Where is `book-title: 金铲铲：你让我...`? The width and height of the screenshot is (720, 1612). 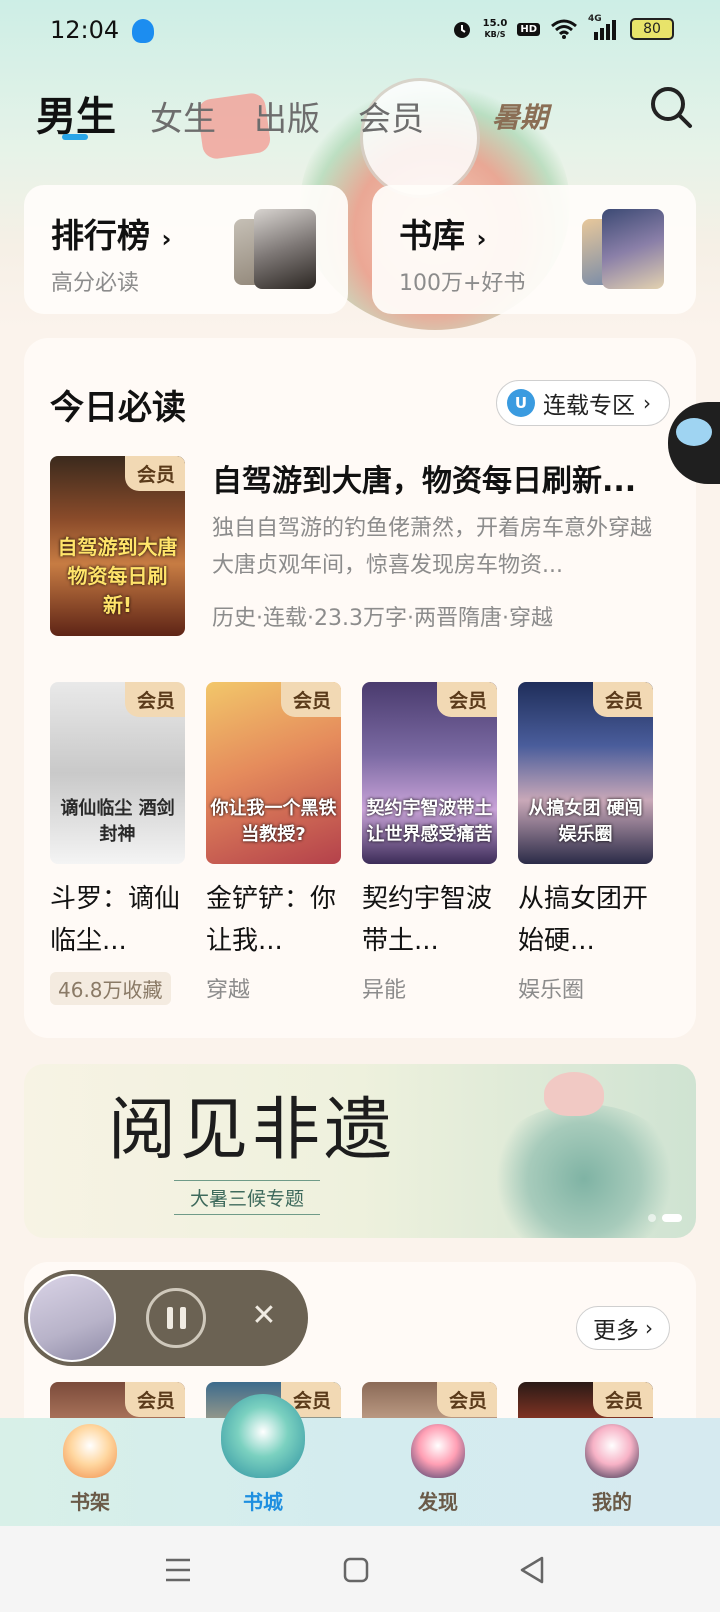
book-title: 金铲铲：你让我... is located at coordinates (271, 920).